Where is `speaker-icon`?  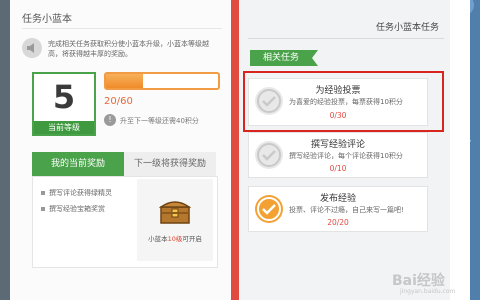
speaker-icon is located at coordinates (32, 48).